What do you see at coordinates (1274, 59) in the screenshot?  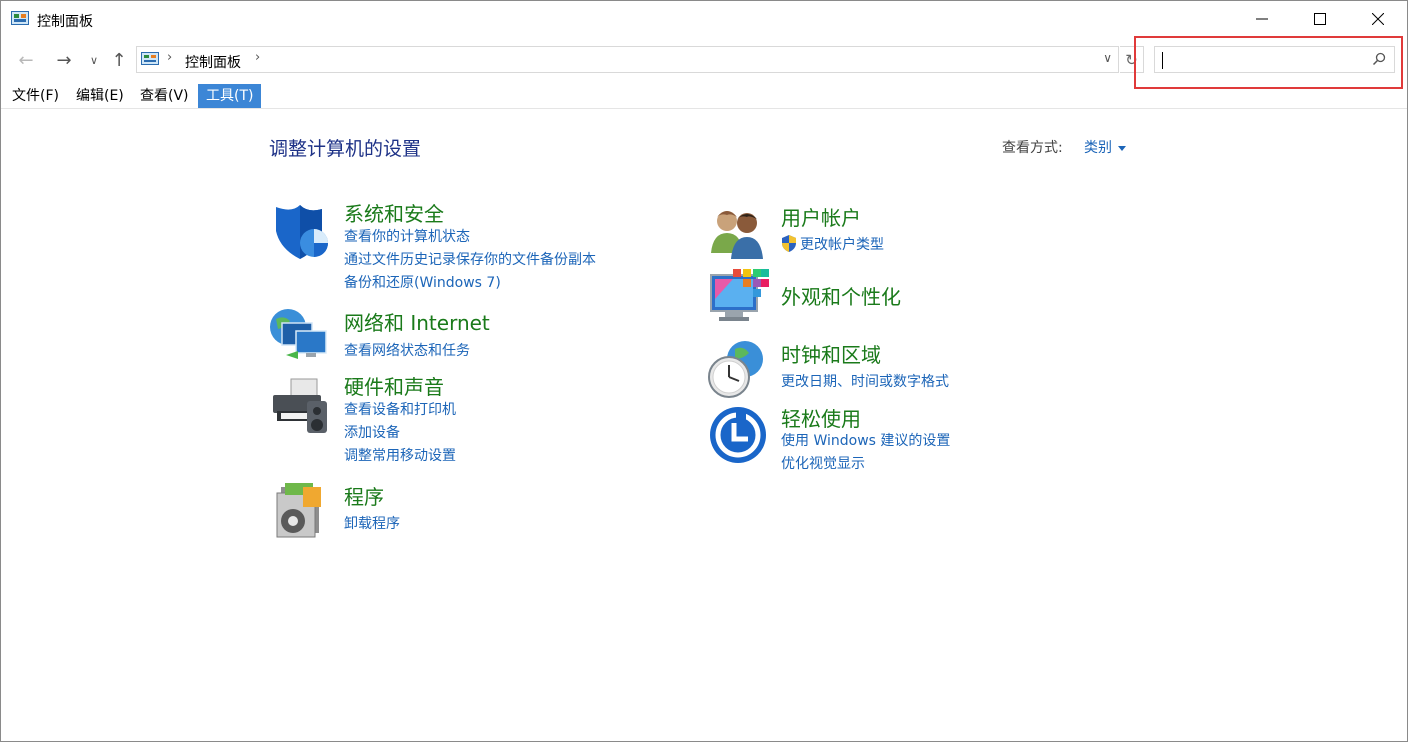 I see `search-input` at bounding box center [1274, 59].